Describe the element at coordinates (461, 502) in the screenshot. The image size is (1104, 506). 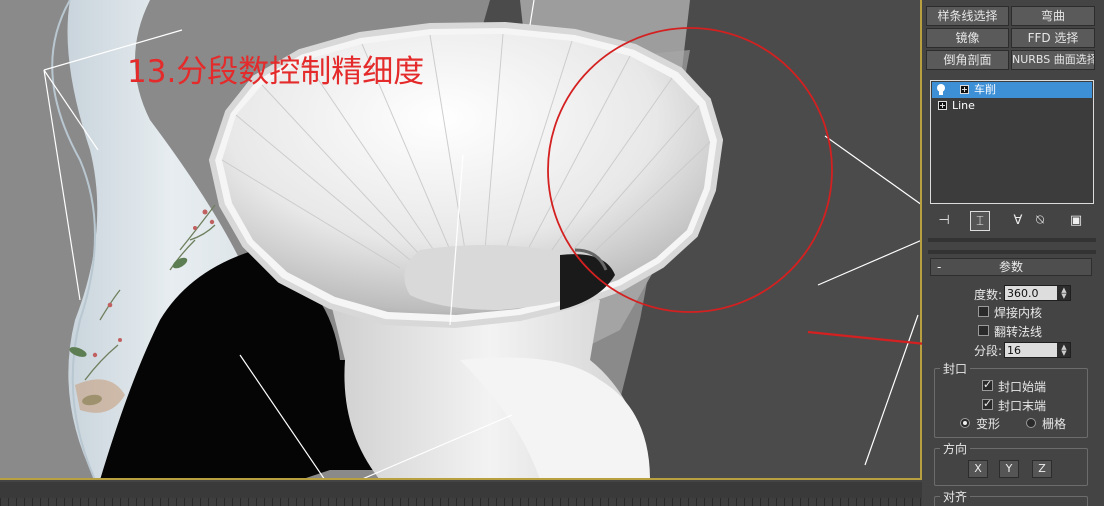
I see `time-ruler` at that location.